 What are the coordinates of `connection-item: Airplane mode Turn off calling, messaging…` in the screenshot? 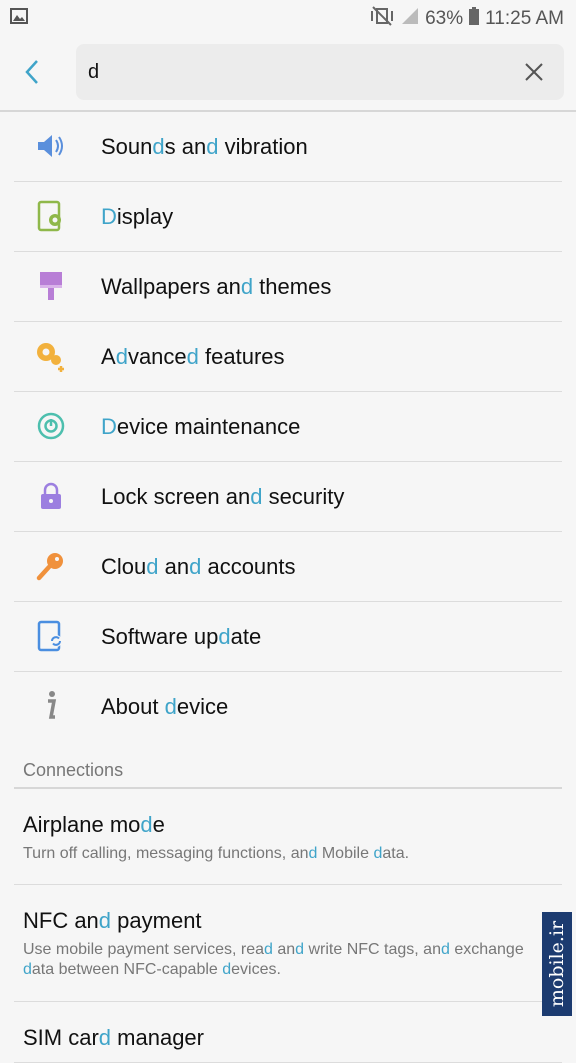 It's located at (288, 837).